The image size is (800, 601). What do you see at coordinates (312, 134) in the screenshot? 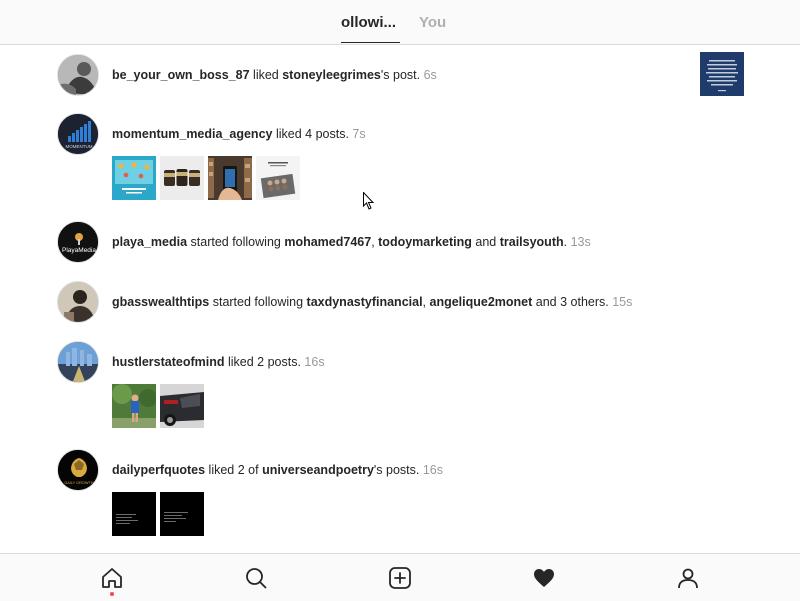
I see `feed-1-seg-1: liked 4 posts.` at bounding box center [312, 134].